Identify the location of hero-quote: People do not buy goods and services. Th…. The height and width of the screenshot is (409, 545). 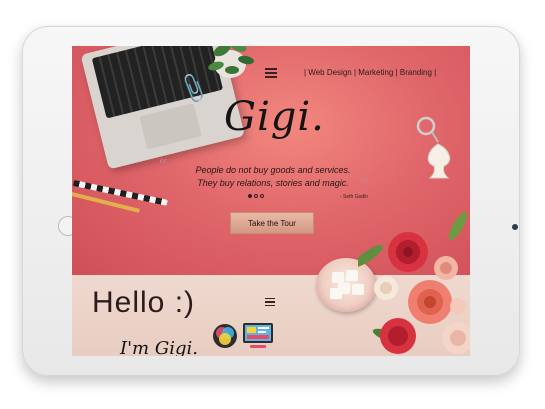
(273, 177).